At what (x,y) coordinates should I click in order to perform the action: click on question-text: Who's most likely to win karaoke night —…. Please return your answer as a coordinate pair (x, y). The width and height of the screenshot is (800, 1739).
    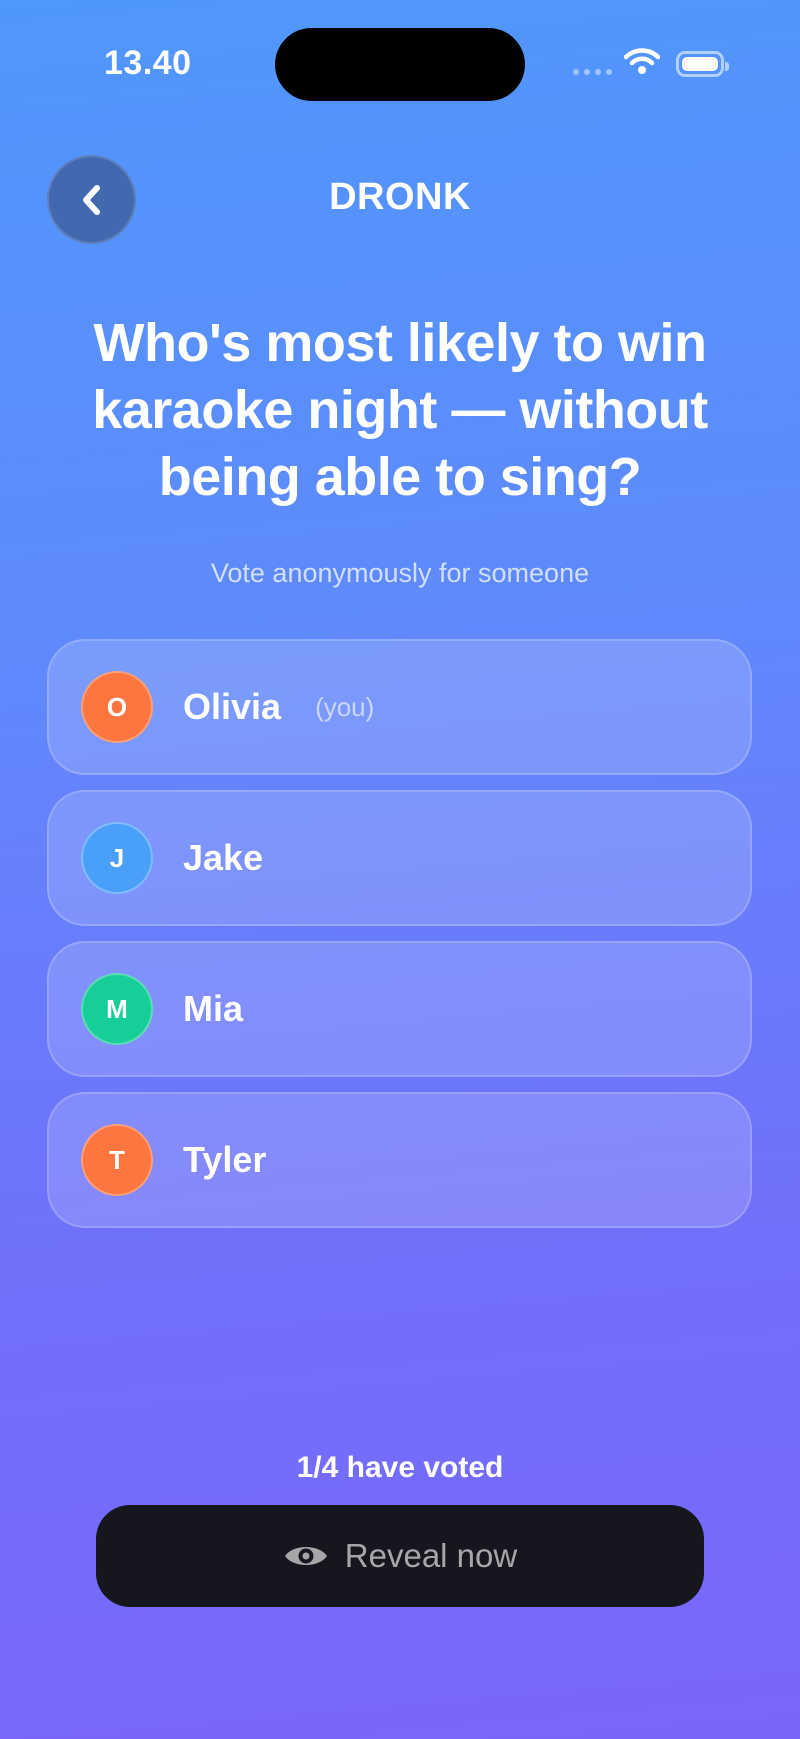
    Looking at the image, I should click on (400, 410).